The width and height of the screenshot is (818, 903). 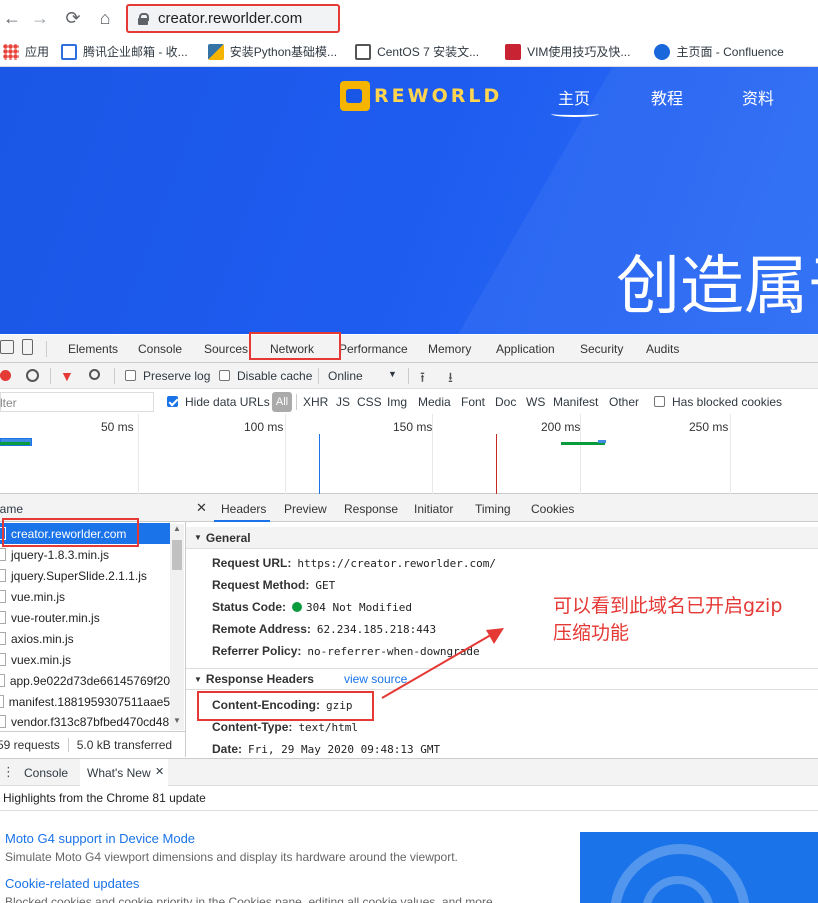 What do you see at coordinates (473, 402) in the screenshot?
I see `type-filter-font: Font` at bounding box center [473, 402].